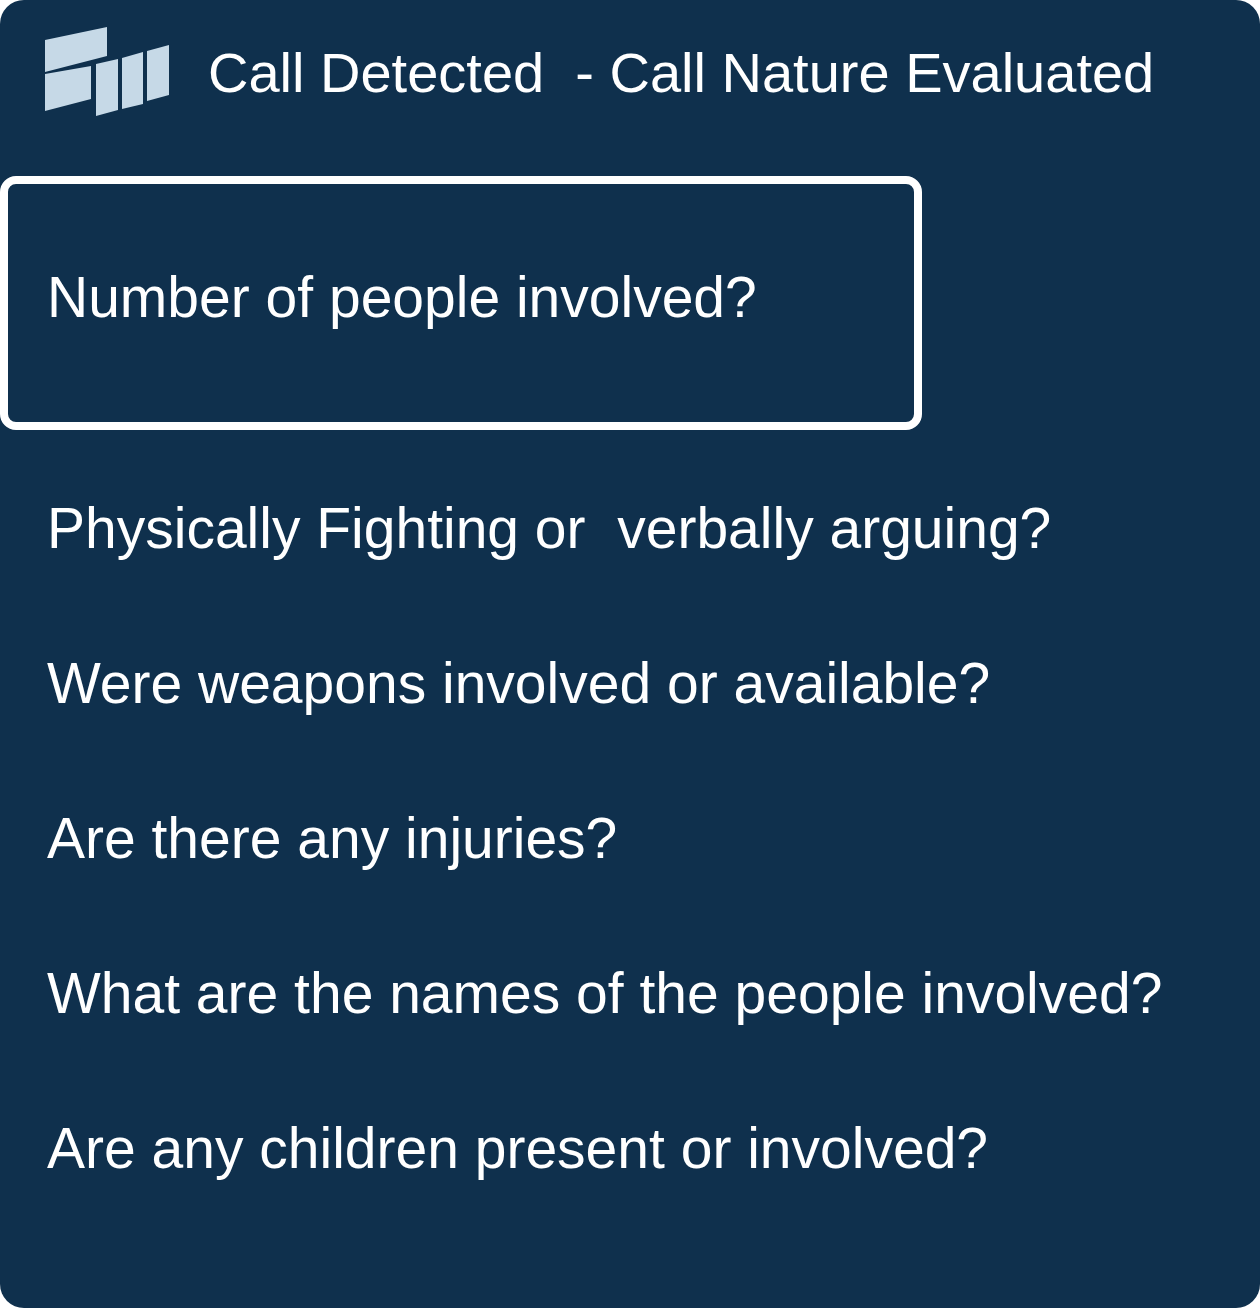 The height and width of the screenshot is (1308, 1260). What do you see at coordinates (630, 837) in the screenshot?
I see `question-item: Are there any injuries?` at bounding box center [630, 837].